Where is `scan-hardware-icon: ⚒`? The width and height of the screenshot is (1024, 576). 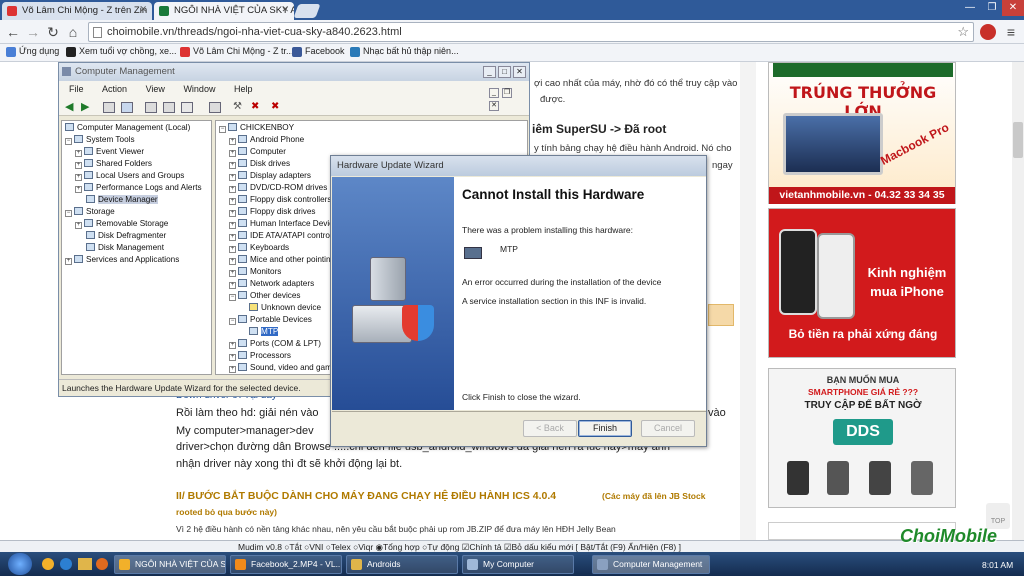 scan-hardware-icon: ⚒ is located at coordinates (239, 107).